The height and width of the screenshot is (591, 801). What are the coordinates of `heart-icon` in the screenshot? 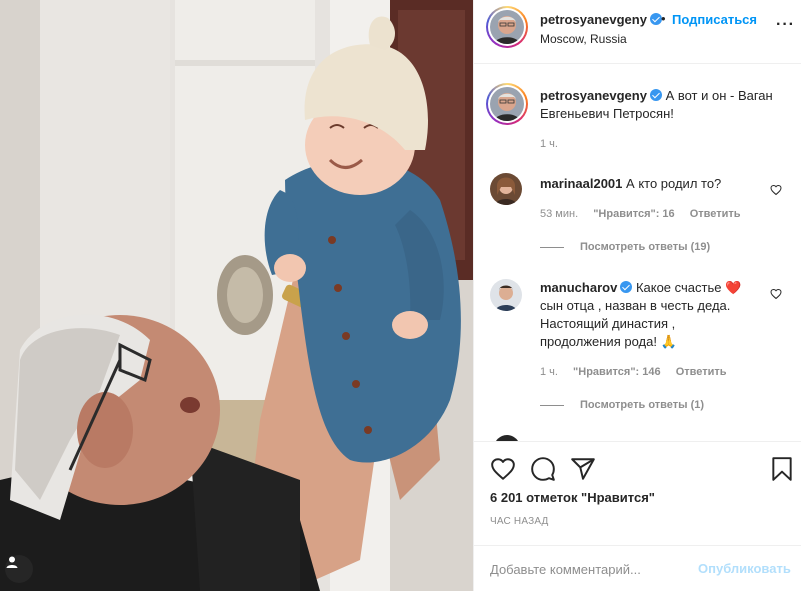 It's located at (503, 469).